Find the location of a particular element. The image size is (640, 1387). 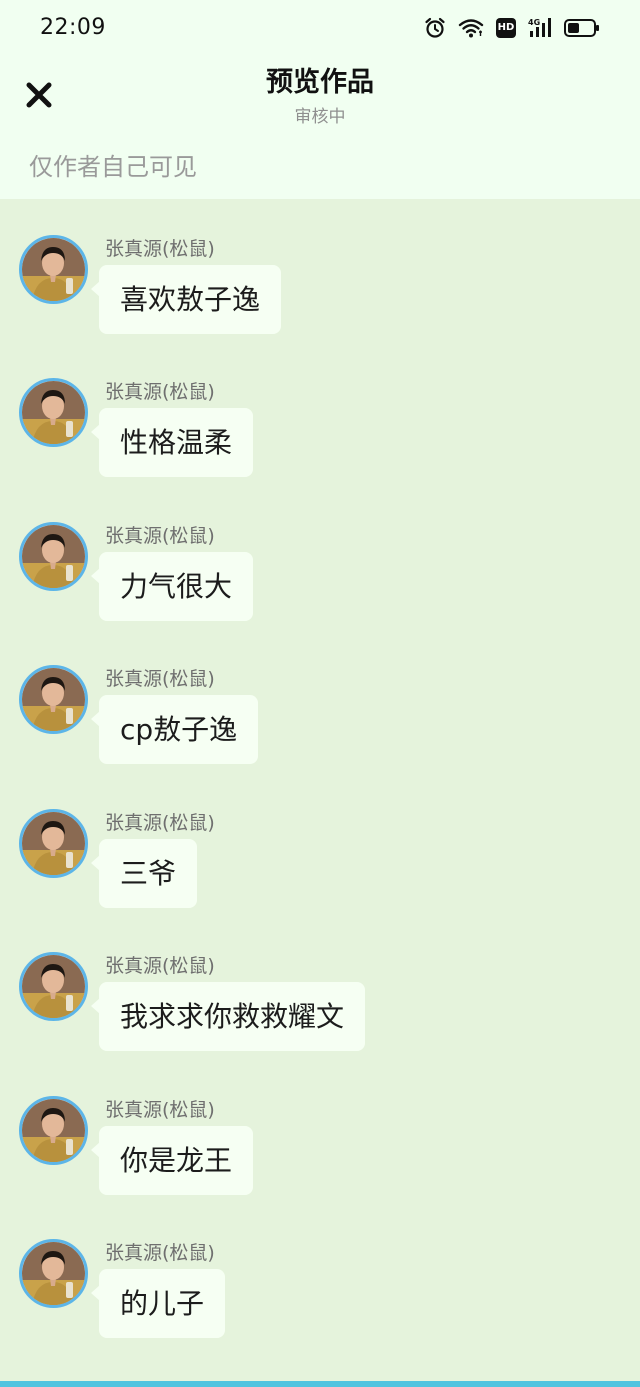

message-bubble: 三爷 is located at coordinates (144, 873).